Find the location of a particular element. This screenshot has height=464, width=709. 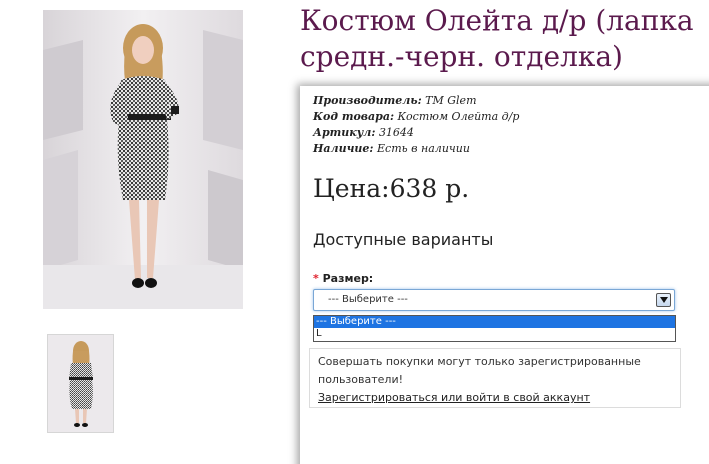

size-option-placeholder: --- Выберите --- is located at coordinates (494, 322).